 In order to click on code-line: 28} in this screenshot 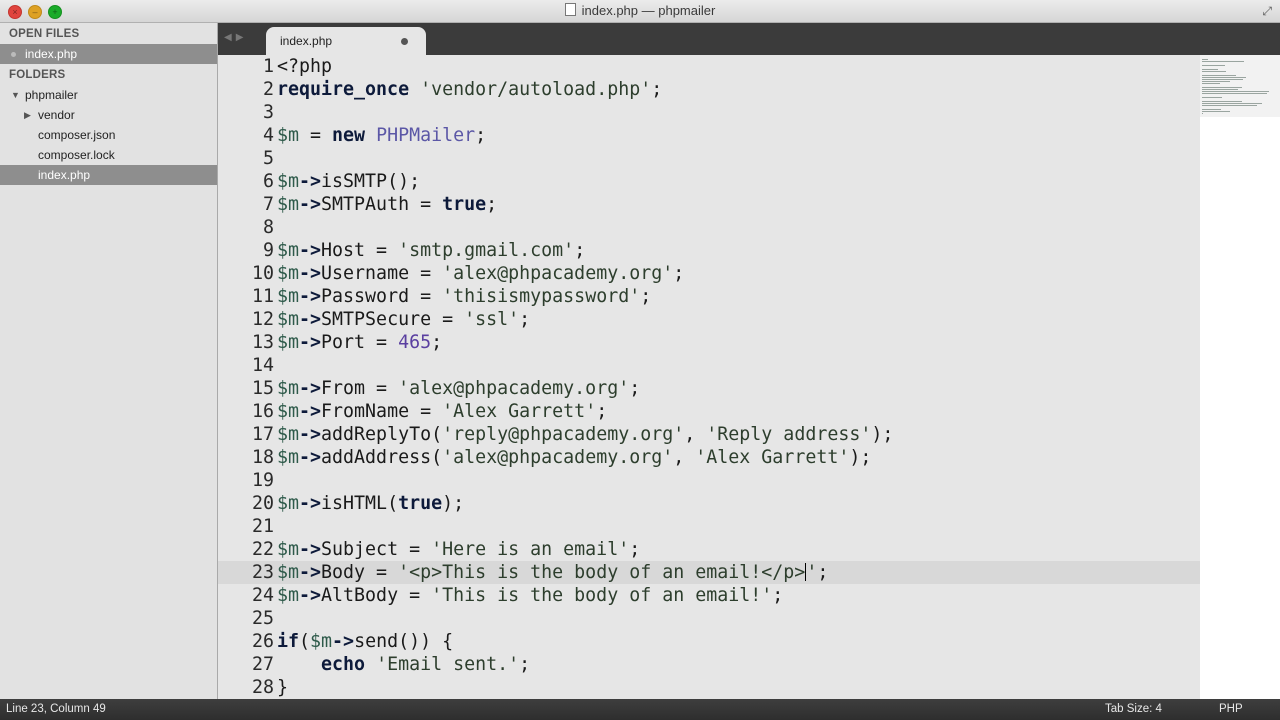, I will do `click(709, 687)`.